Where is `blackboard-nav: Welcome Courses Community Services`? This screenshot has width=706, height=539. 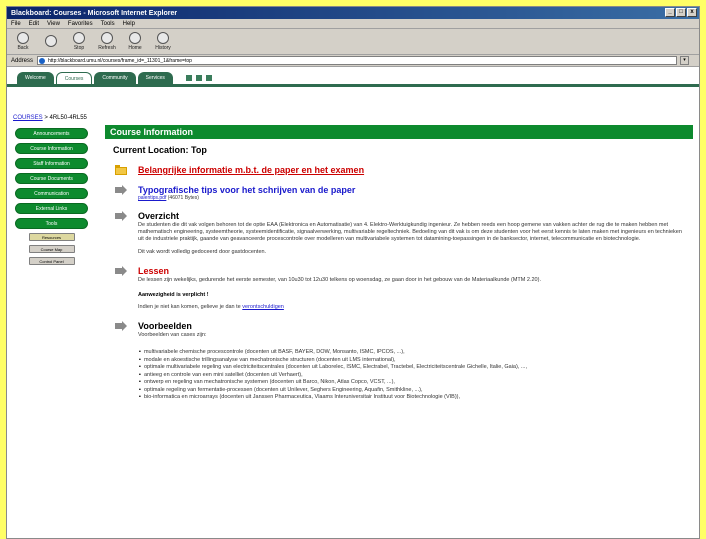
blackboard-nav: Welcome Courses Community Services is located at coordinates (353, 77).